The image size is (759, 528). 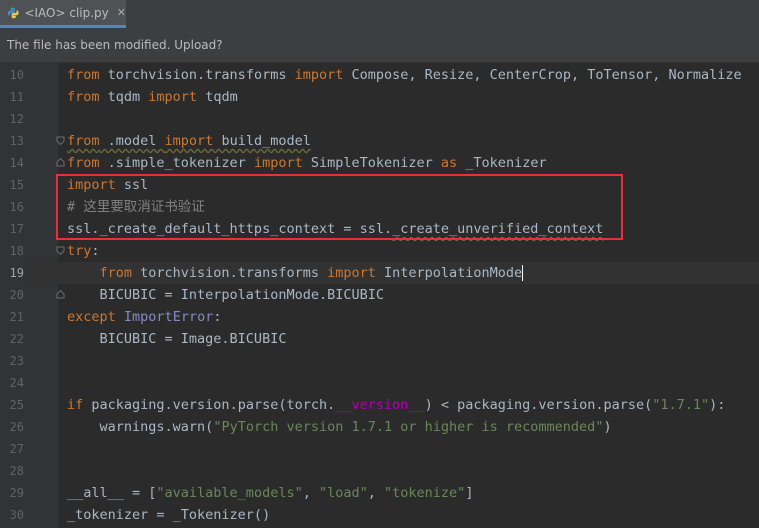 I want to click on code-token: BICUBIC = InterpolationMode.BICUBIC, so click(x=225, y=295).